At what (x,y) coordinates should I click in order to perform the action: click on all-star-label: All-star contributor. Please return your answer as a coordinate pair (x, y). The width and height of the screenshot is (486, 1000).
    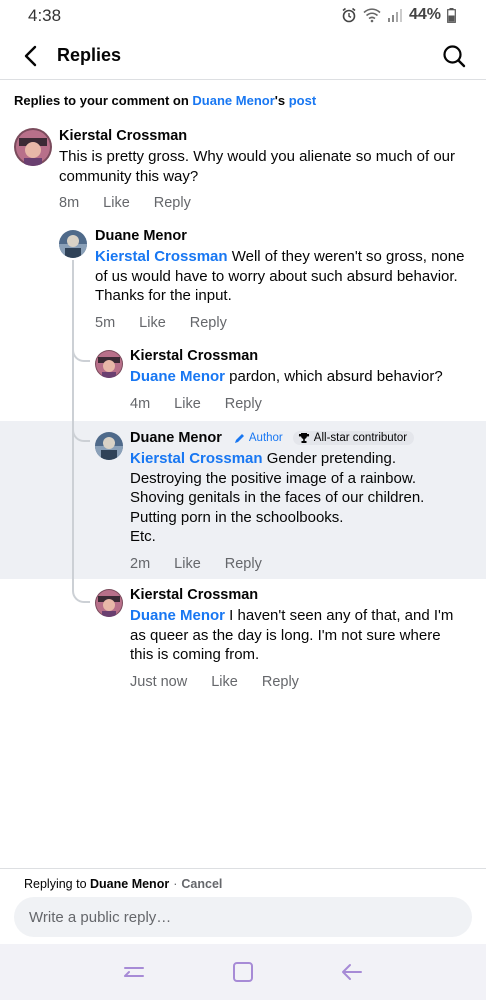
    Looking at the image, I should click on (360, 438).